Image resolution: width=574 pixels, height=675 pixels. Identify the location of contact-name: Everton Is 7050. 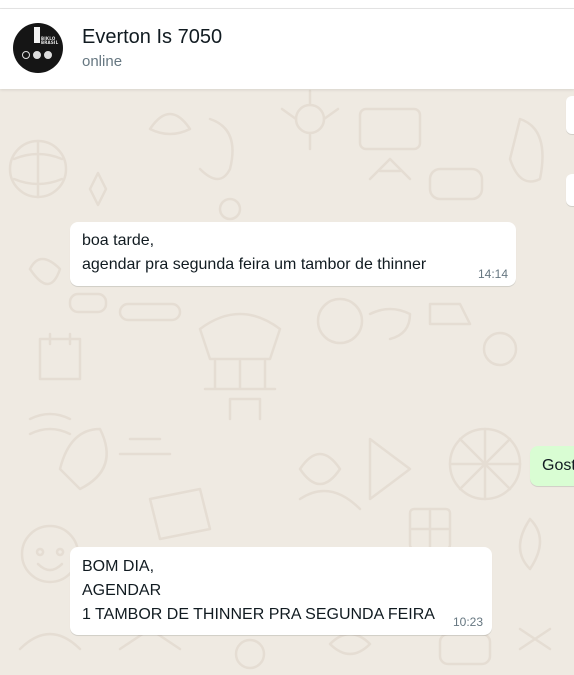
(152, 37).